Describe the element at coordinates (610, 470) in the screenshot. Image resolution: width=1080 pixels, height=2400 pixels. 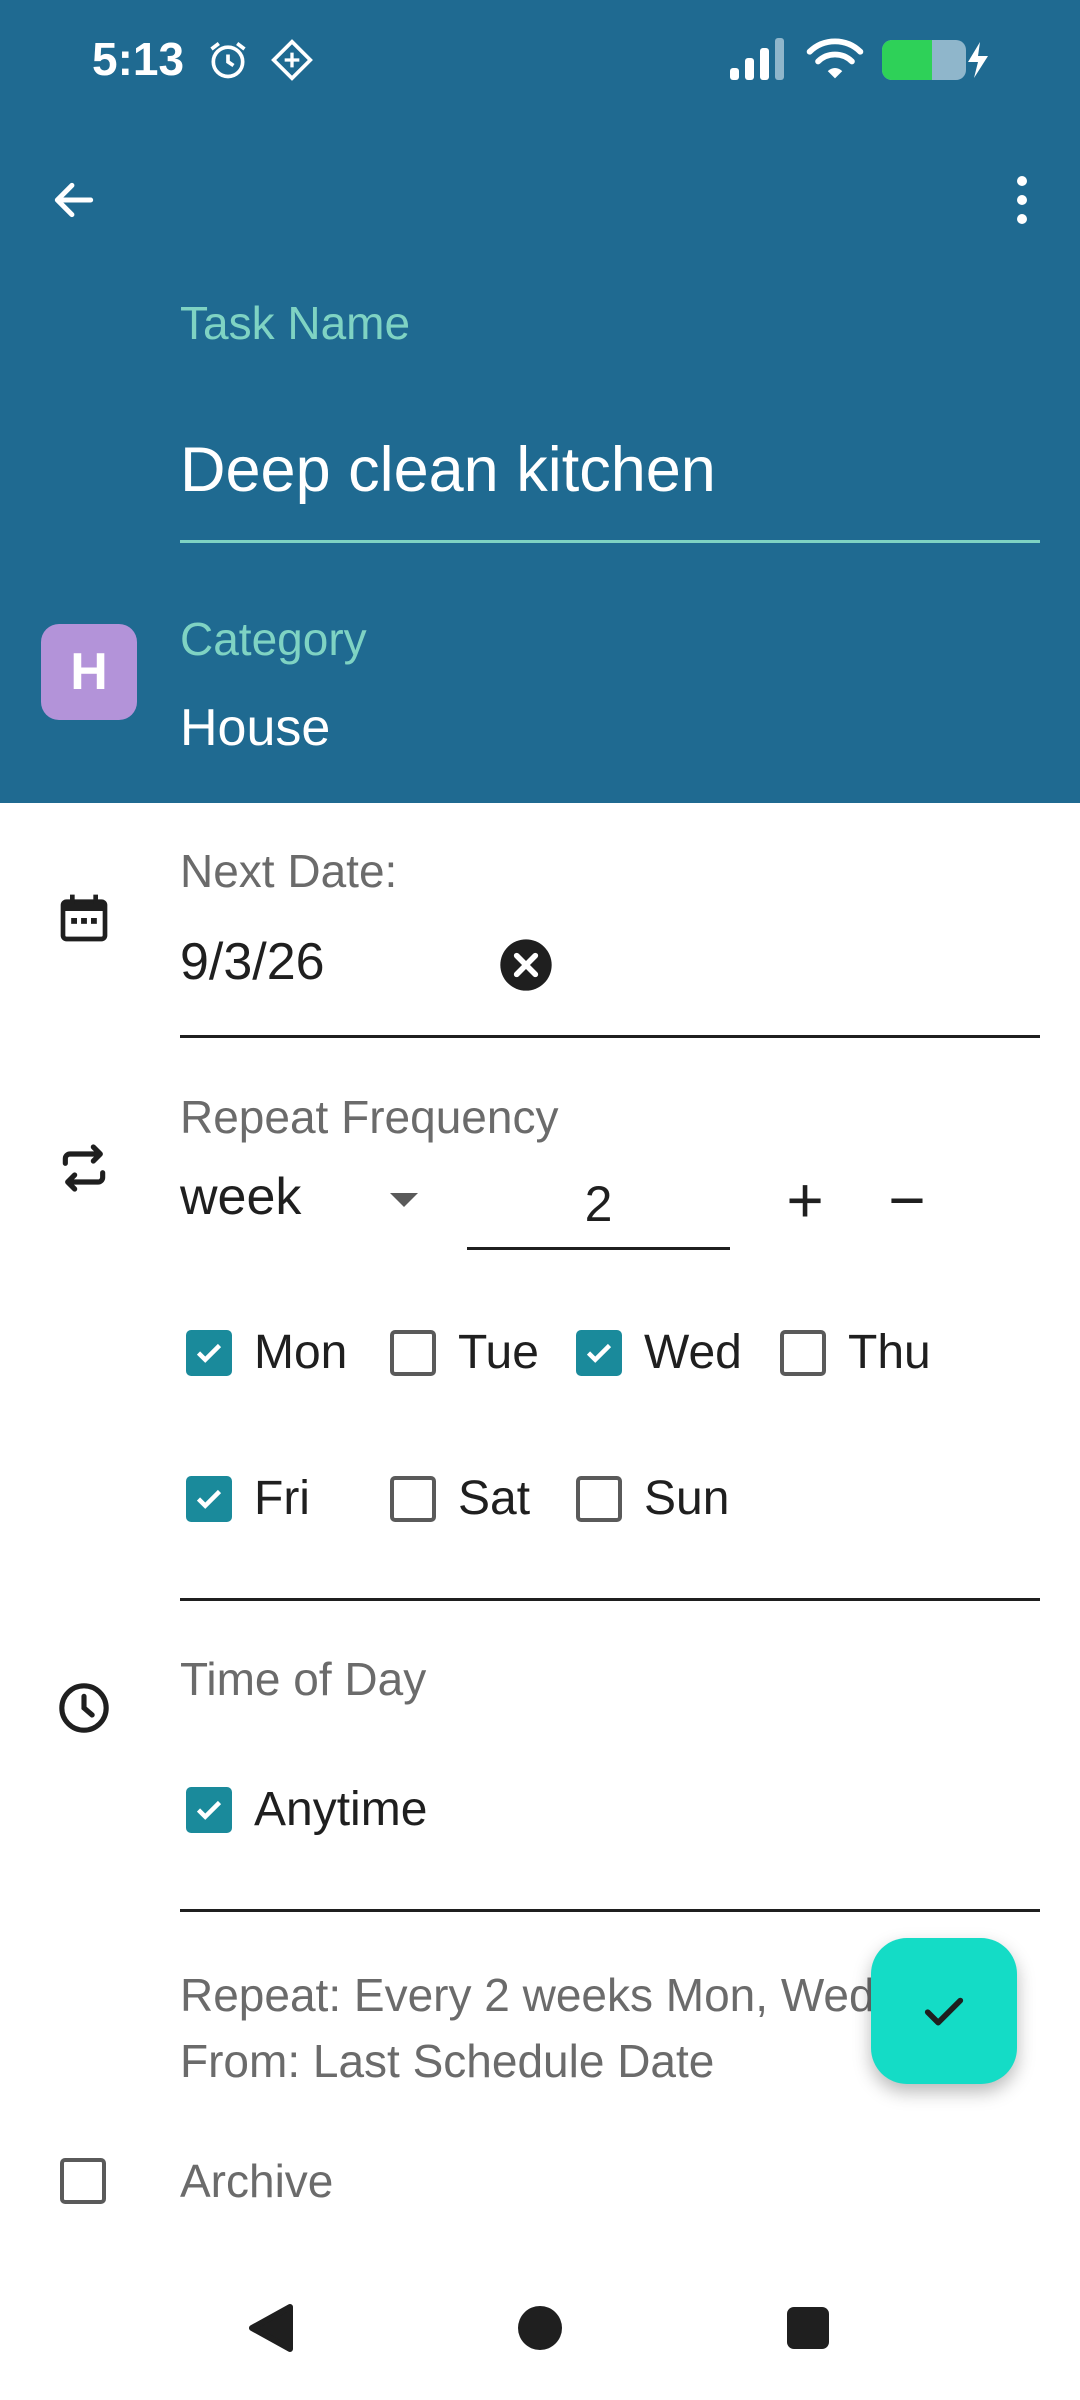
I see `task-name-input` at that location.